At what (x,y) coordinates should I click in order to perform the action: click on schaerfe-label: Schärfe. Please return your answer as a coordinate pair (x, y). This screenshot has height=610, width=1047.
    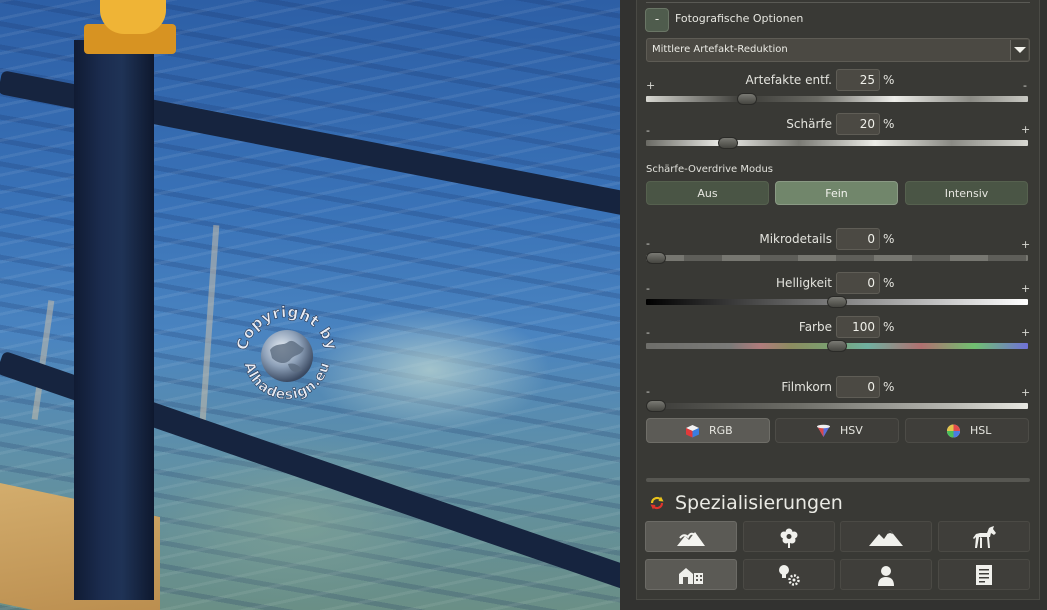
    Looking at the image, I should click on (809, 124).